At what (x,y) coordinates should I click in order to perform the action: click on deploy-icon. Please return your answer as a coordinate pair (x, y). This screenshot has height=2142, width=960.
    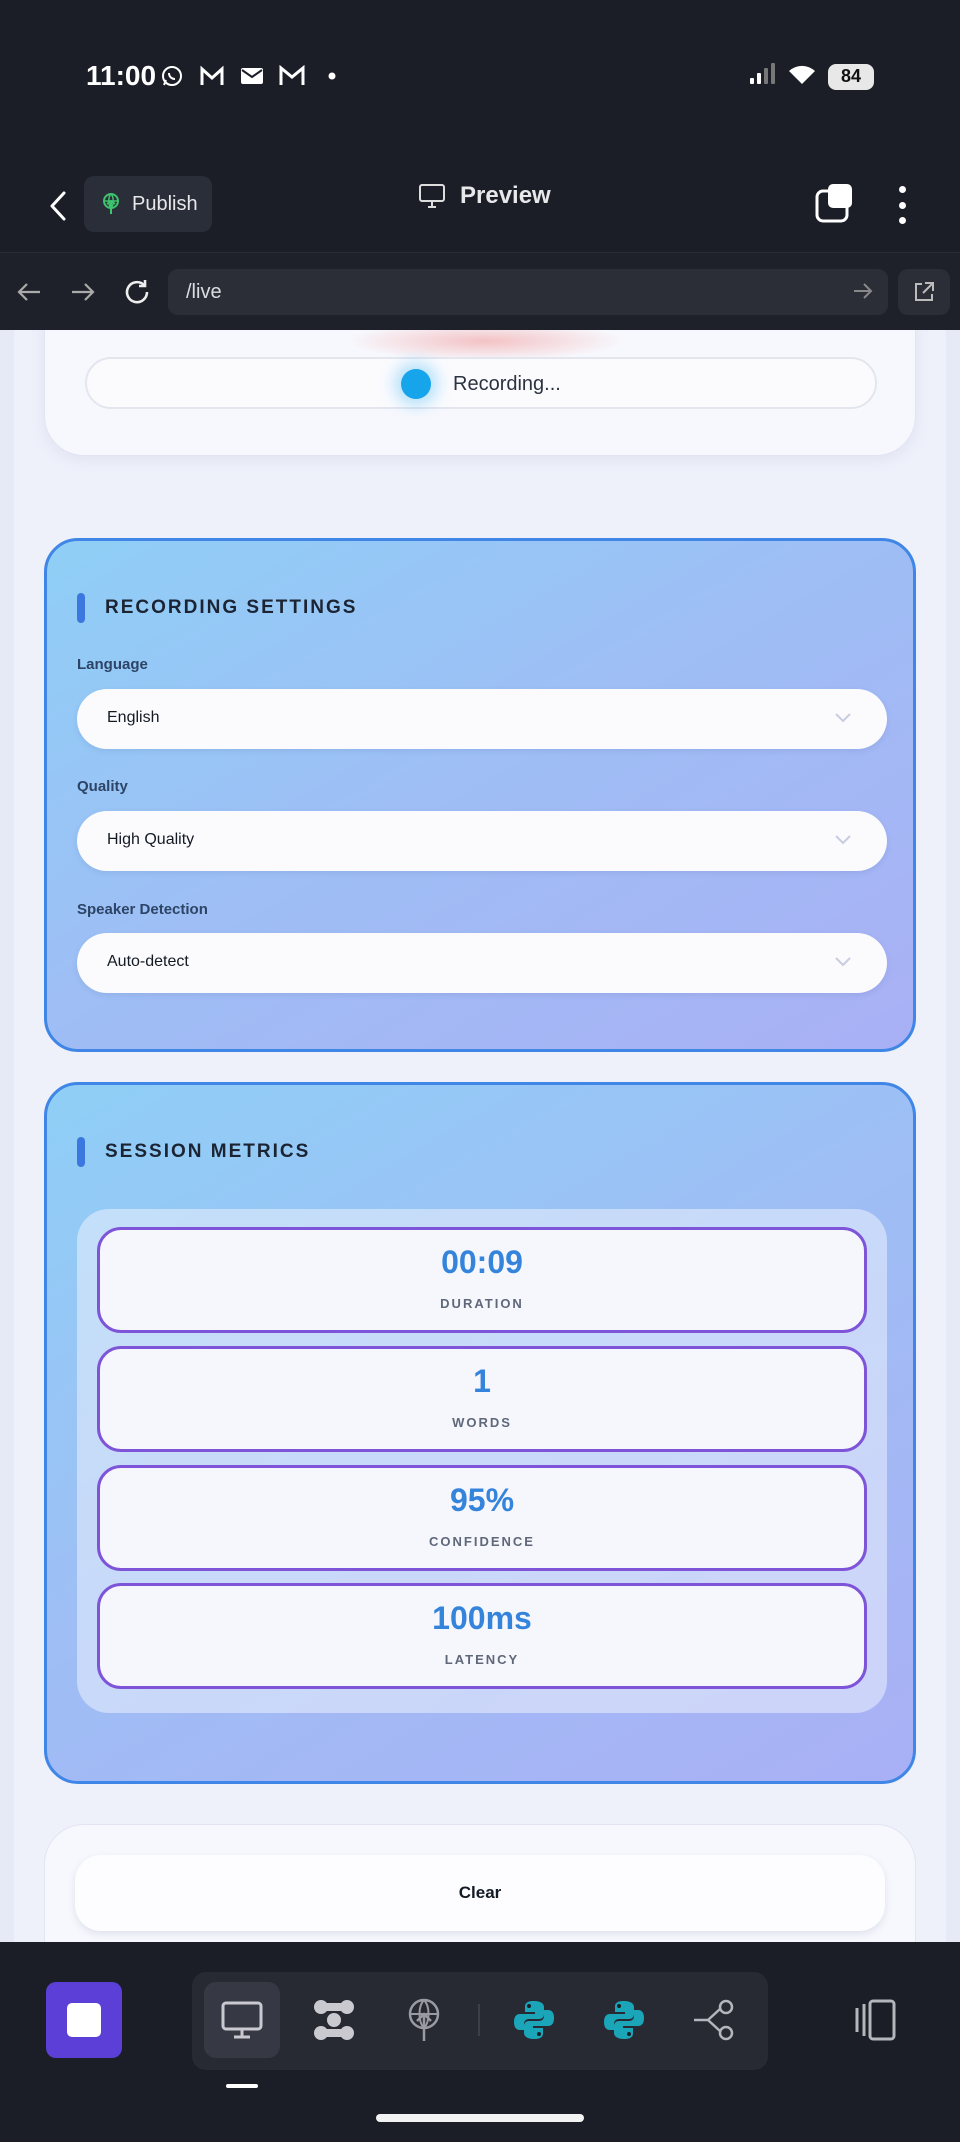
    Looking at the image, I should click on (424, 2019).